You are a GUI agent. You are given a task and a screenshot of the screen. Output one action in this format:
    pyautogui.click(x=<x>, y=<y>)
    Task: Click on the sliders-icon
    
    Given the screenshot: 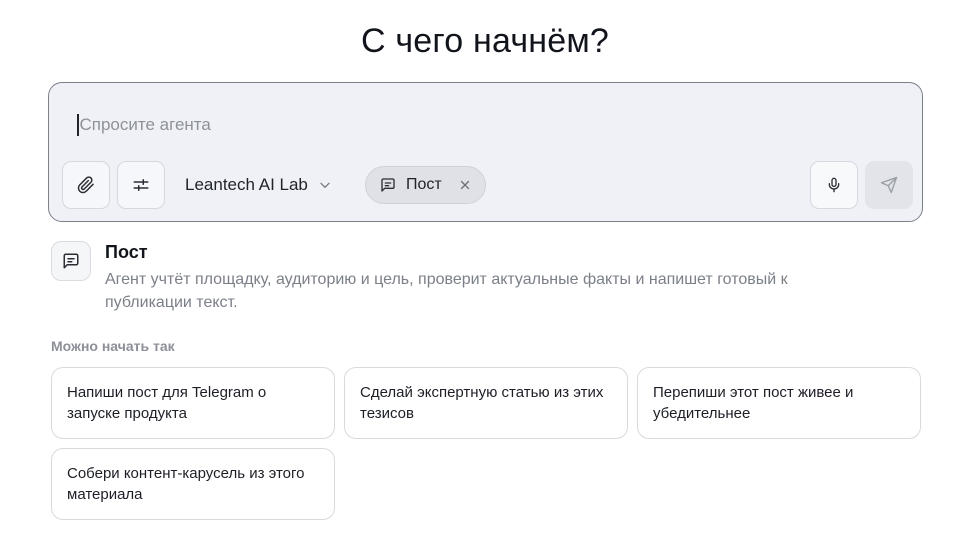 What is the action you would take?
    pyautogui.click(x=141, y=185)
    